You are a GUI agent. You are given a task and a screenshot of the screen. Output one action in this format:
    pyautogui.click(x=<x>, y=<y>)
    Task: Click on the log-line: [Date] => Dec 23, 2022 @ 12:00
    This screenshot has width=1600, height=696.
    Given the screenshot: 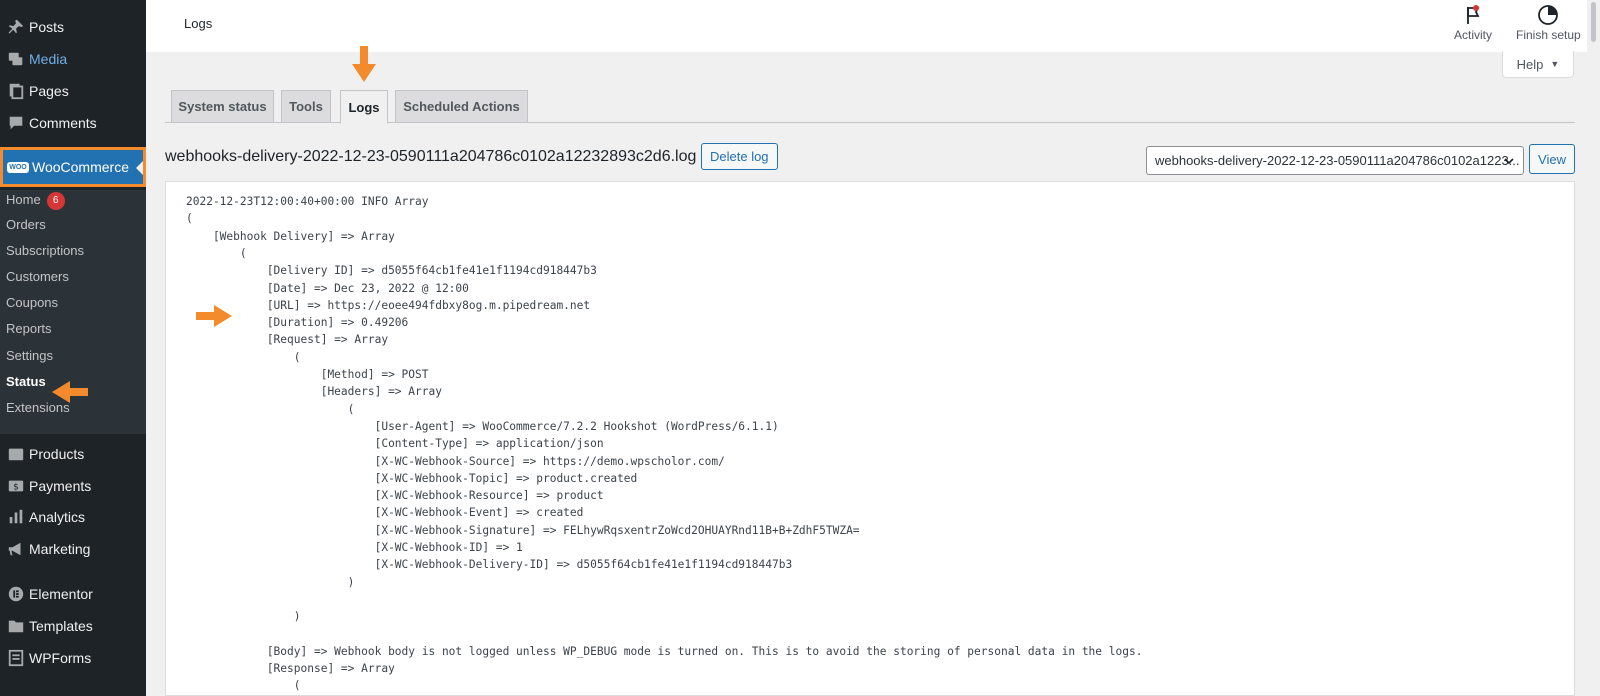 What is the action you would take?
    pyautogui.click(x=327, y=288)
    